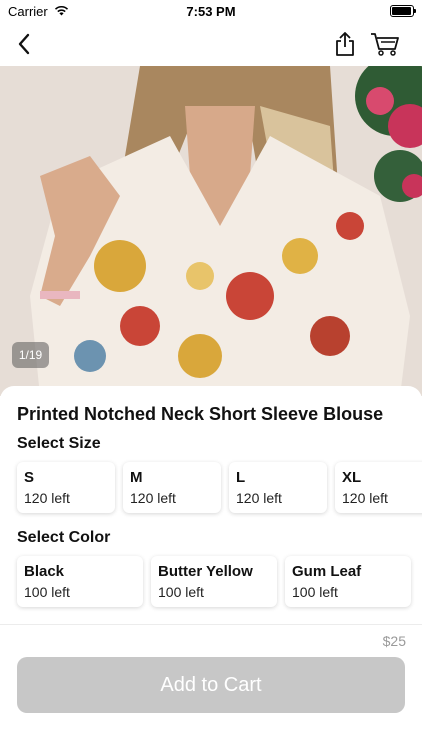  I want to click on color-option-gum-leaf: Gum Leaf 100 left, so click(348, 581).